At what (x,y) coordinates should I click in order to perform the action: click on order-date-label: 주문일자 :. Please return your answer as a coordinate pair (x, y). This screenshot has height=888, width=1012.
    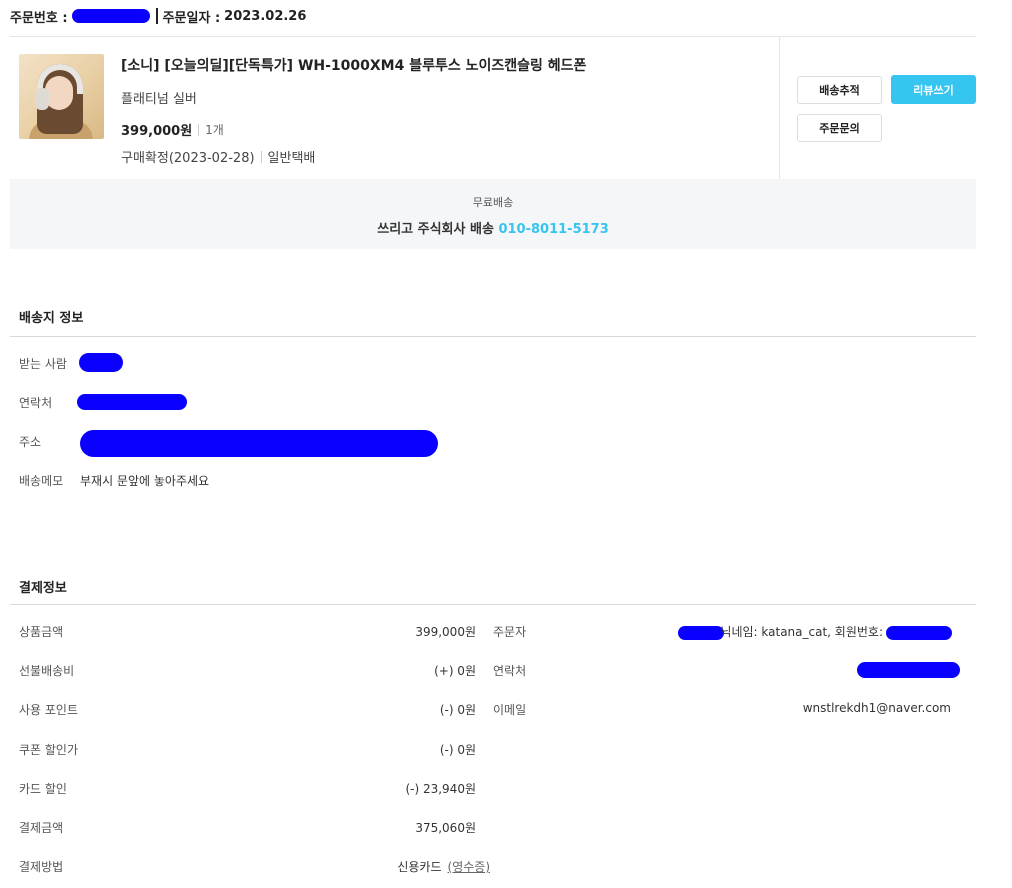
    Looking at the image, I should click on (191, 18).